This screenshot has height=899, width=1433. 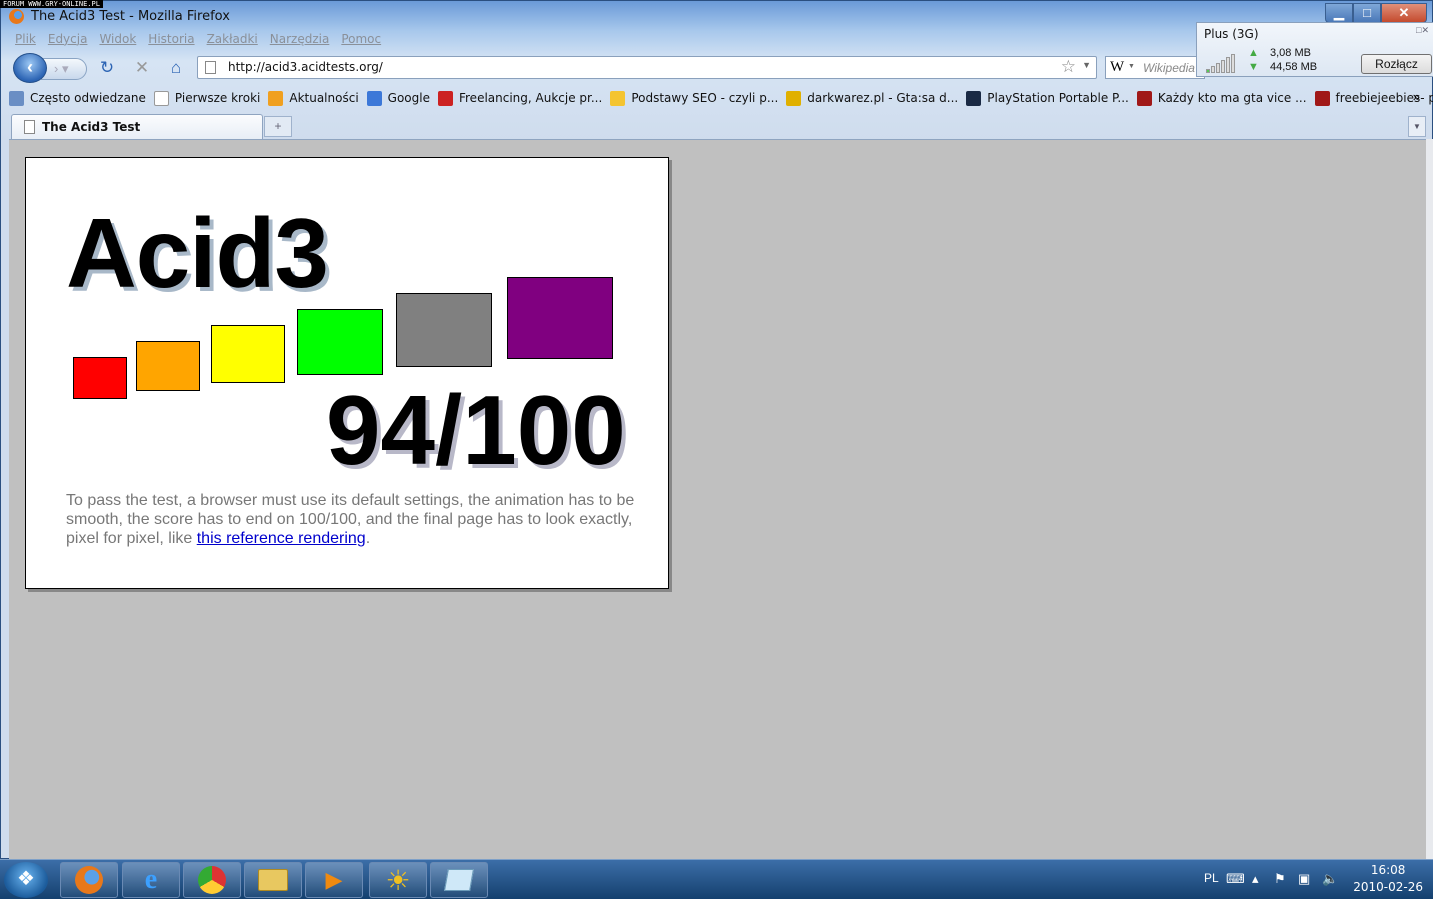 I want to click on taskbar-chrome, so click(x=212, y=880).